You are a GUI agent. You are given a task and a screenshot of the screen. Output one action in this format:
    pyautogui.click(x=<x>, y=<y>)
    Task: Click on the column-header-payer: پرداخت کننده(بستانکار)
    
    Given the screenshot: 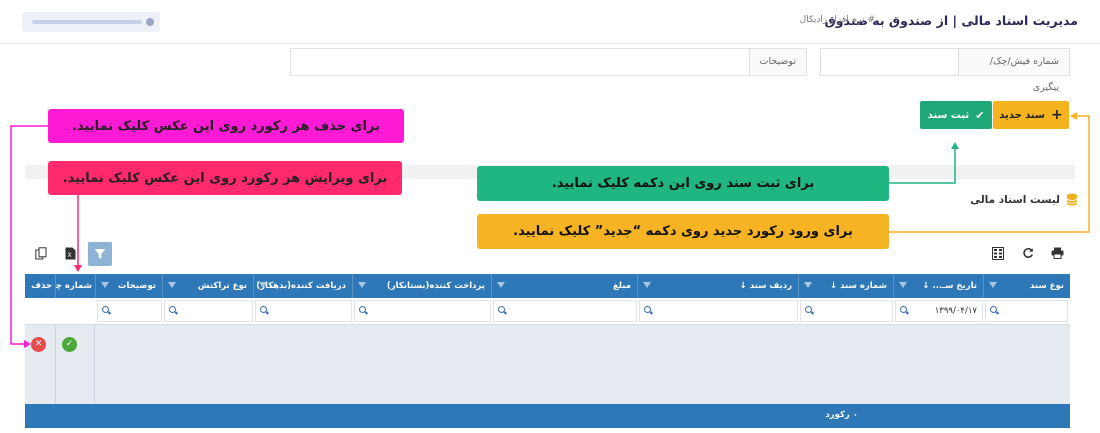 What is the action you would take?
    pyautogui.click(x=421, y=286)
    